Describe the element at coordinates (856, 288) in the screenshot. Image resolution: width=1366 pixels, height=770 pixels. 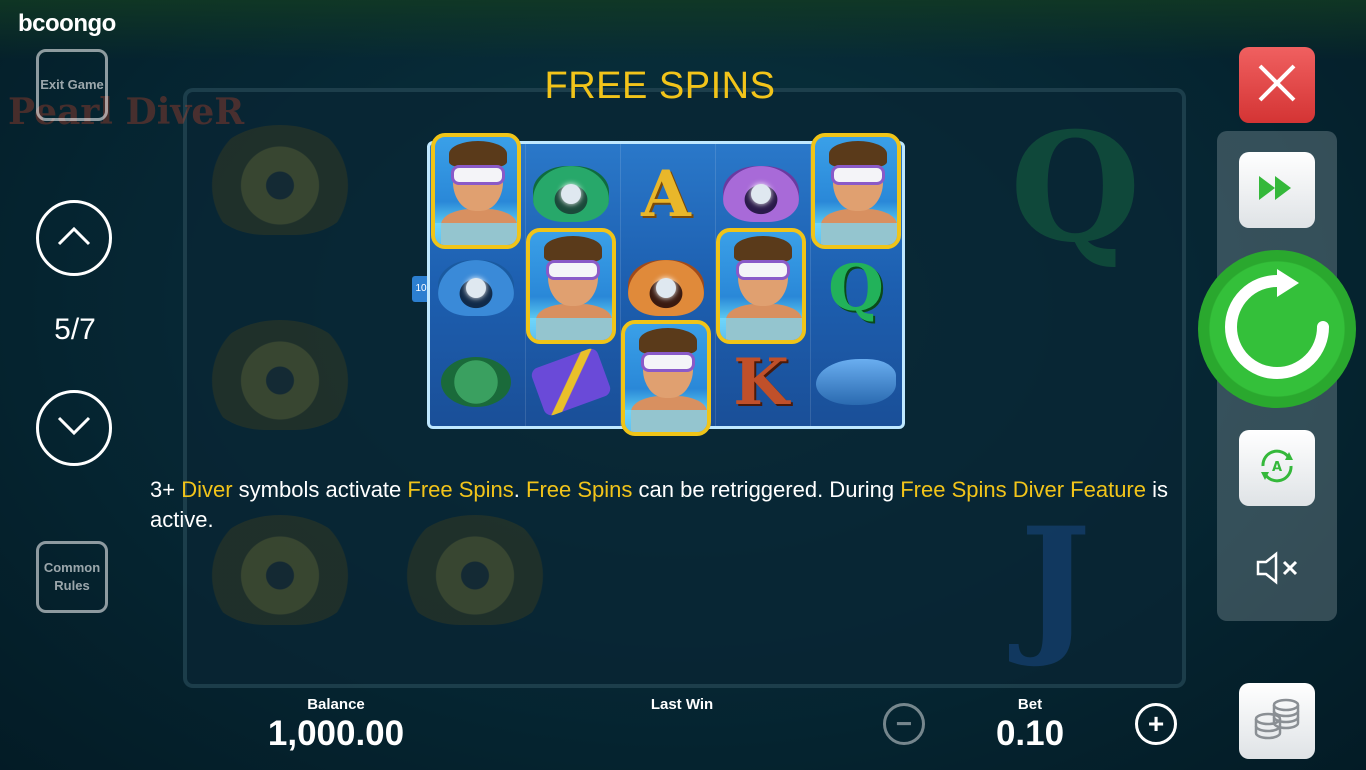
I see `letter-q-symbol: Q` at that location.